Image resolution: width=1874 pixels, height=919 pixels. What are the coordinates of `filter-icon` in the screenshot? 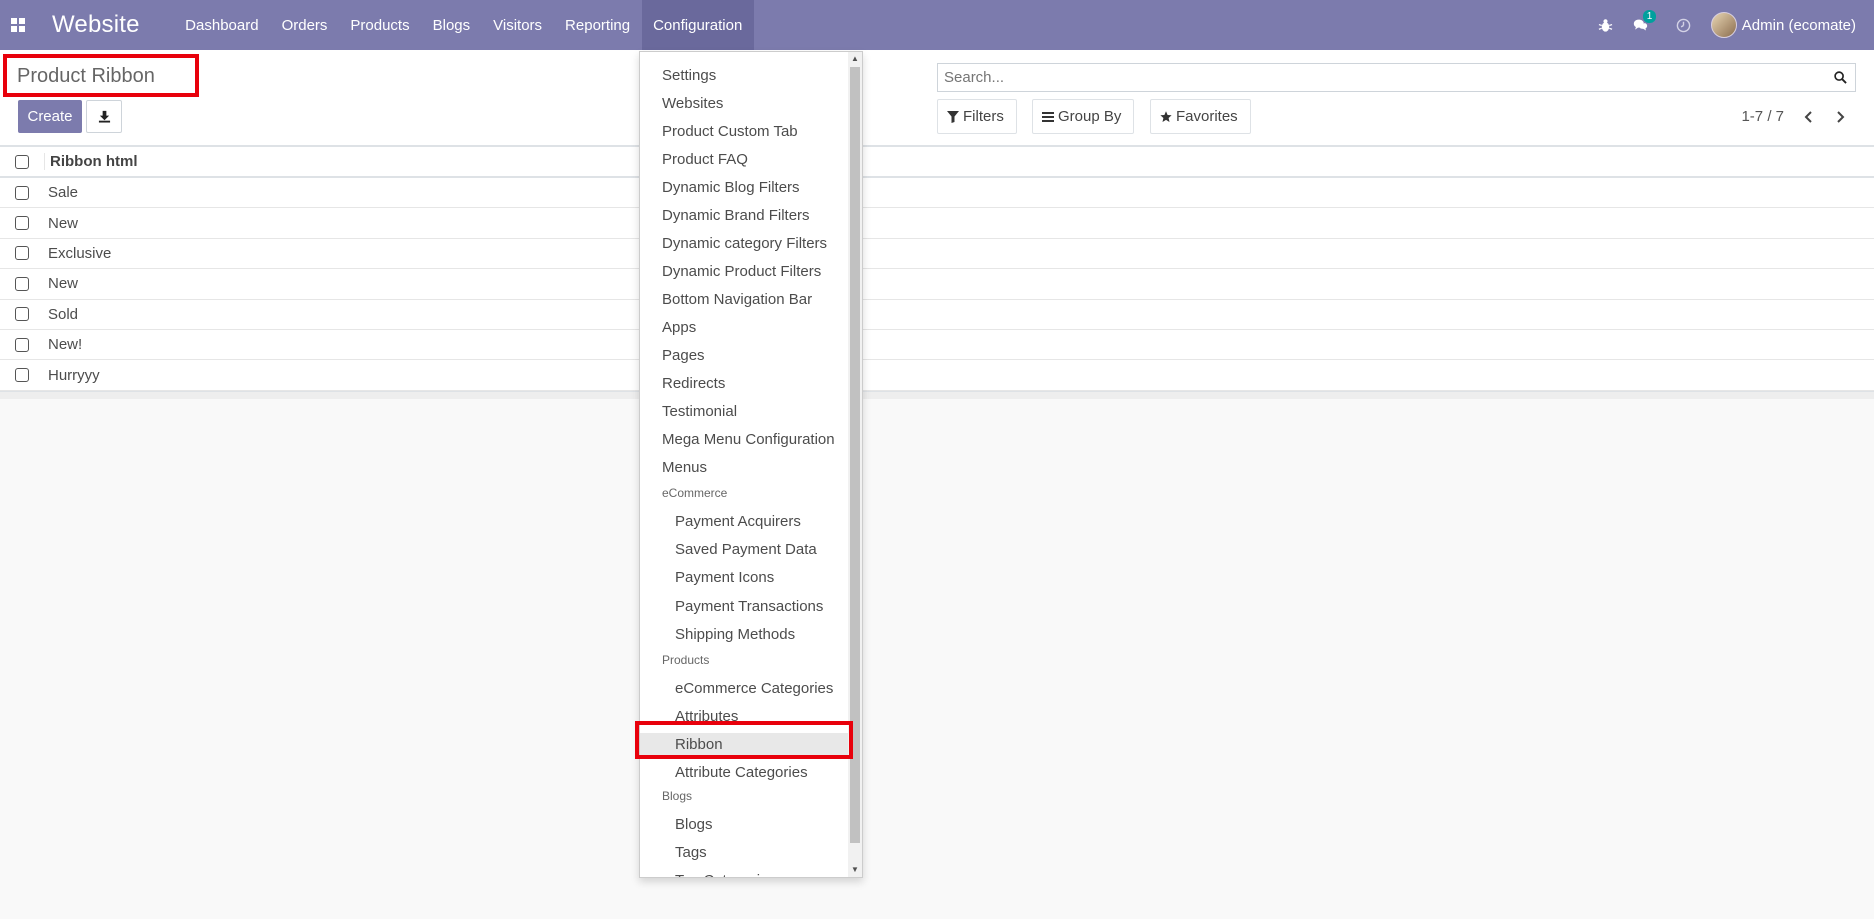 It's located at (953, 116).